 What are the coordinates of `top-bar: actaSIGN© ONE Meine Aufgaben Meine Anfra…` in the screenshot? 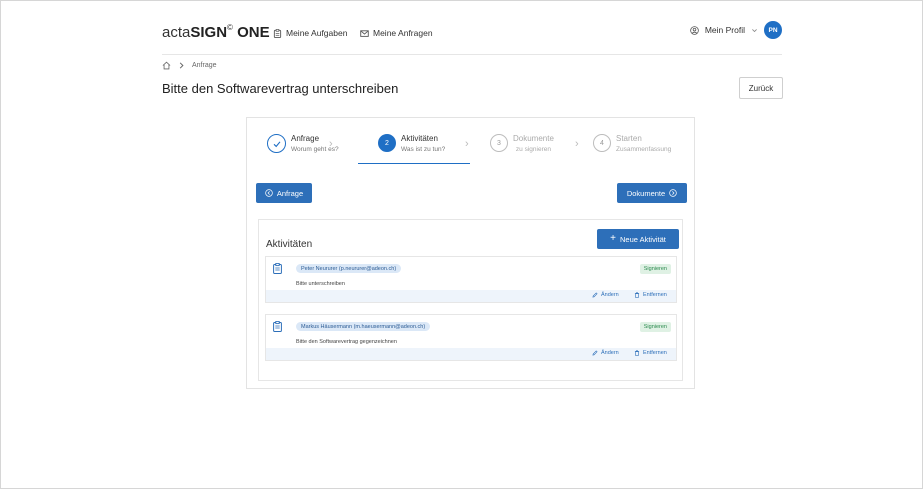 It's located at (472, 34).